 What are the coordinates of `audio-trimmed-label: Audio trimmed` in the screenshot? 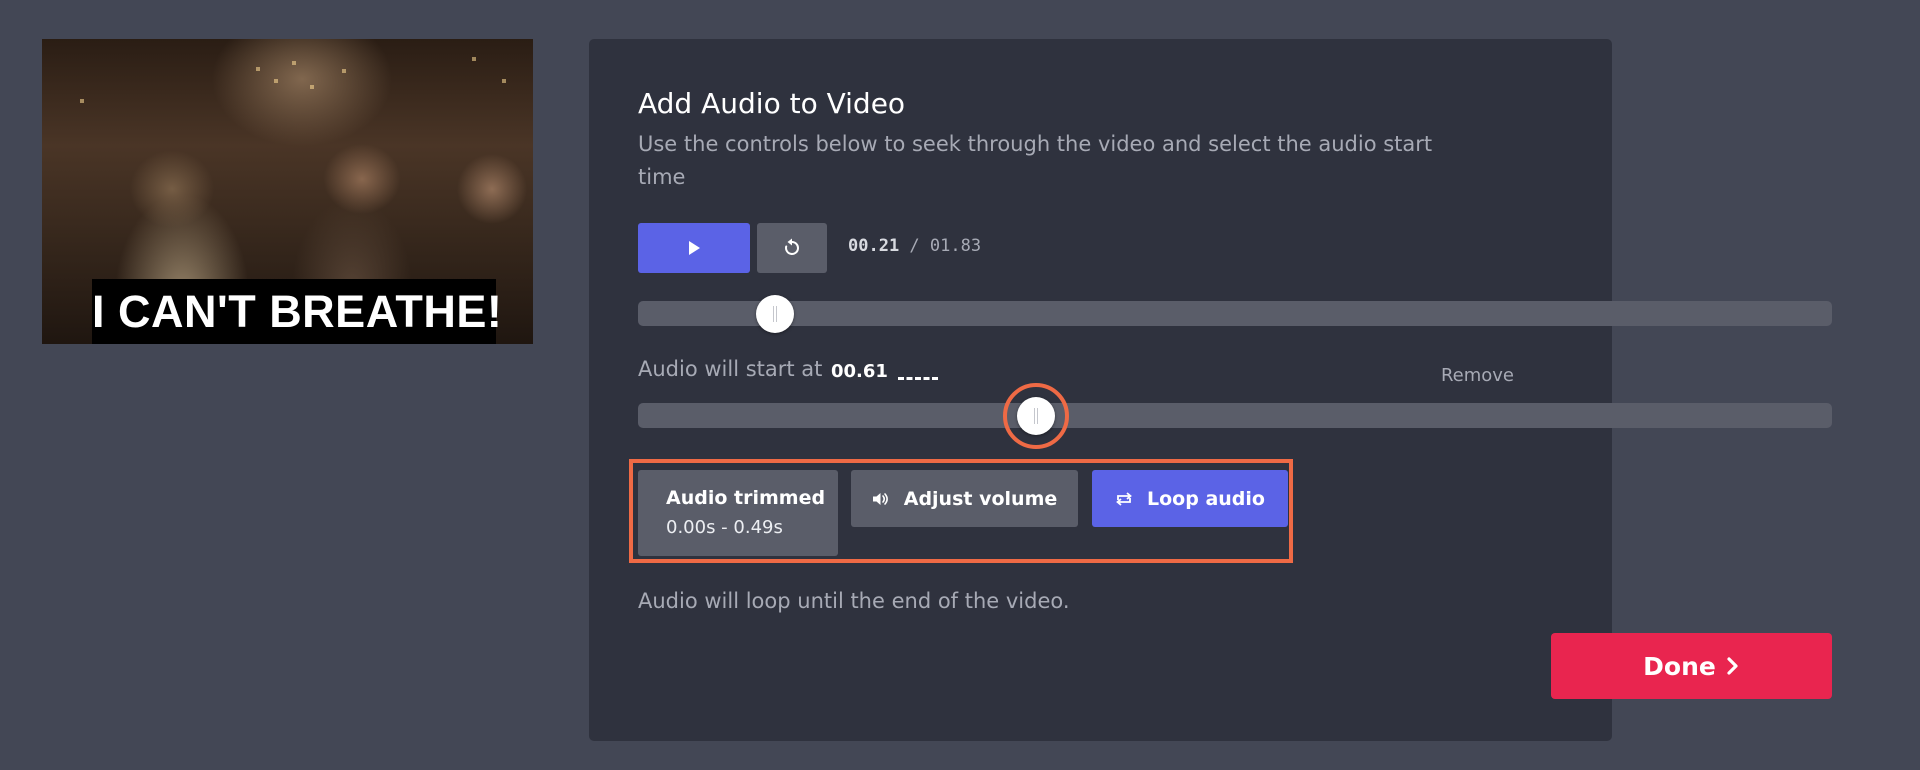 It's located at (746, 498).